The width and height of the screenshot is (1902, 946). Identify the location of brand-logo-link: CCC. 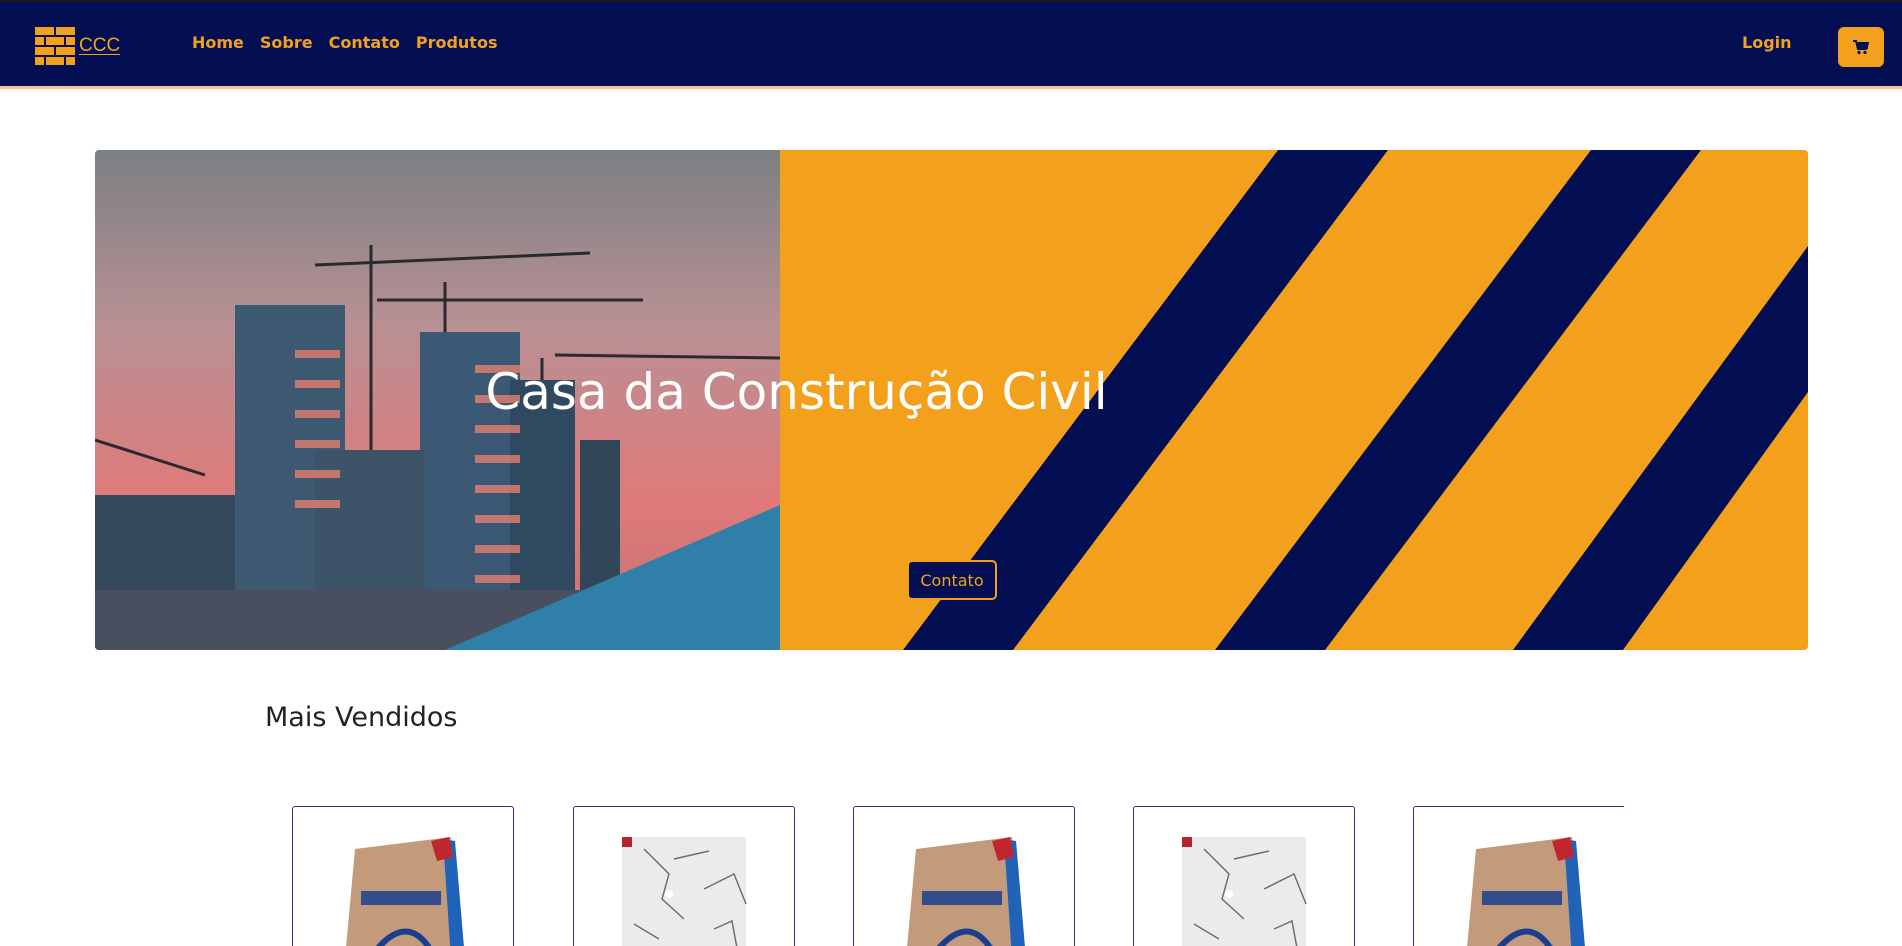
(94, 46).